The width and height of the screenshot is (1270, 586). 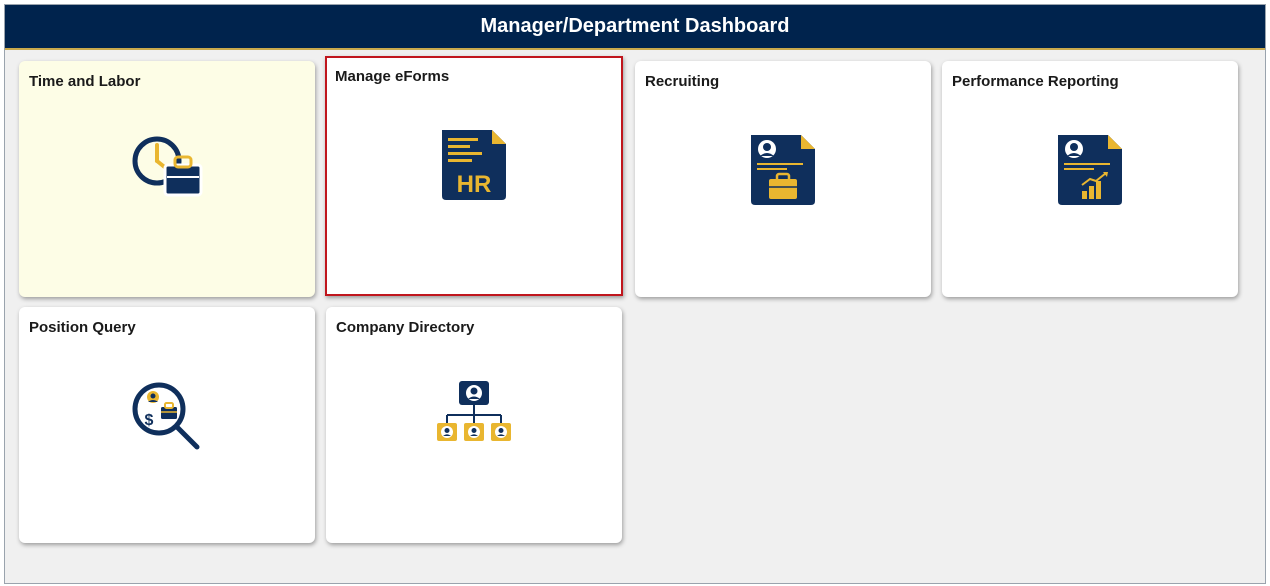 I want to click on tile-time-and-labor: Time and Labor, so click(x=167, y=179).